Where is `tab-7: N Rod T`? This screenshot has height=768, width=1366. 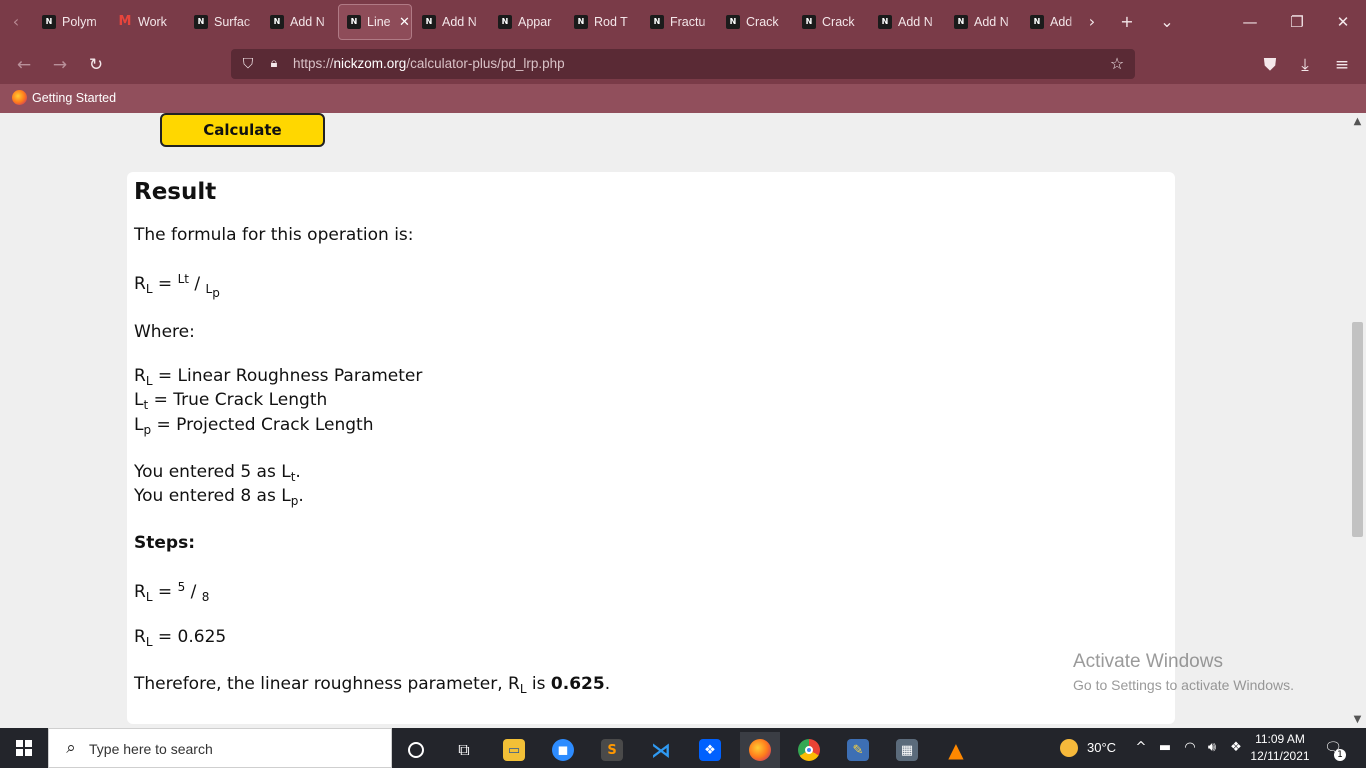 tab-7: N Rod T is located at coordinates (603, 22).